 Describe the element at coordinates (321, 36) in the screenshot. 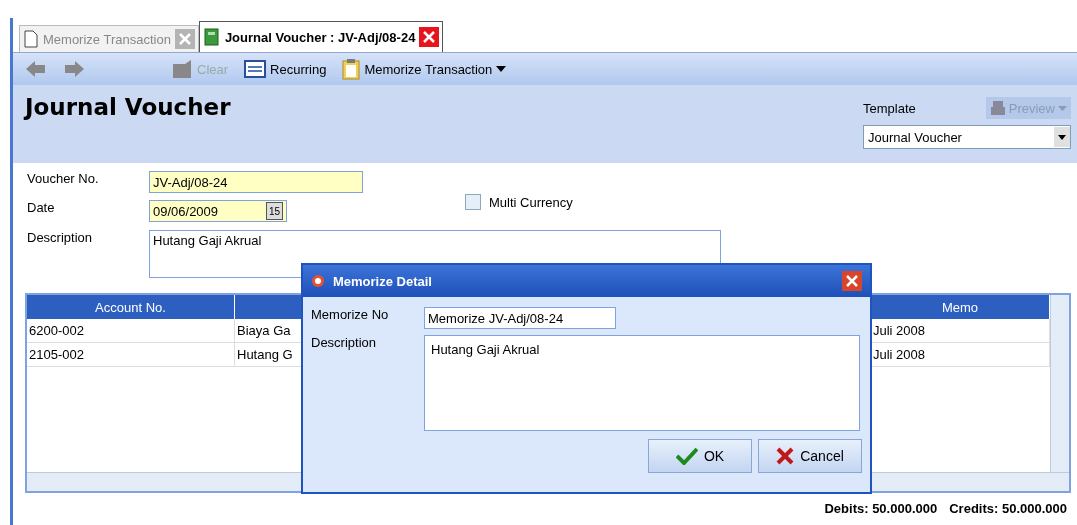

I see `document-tab: Journal Voucher : JV-Adj/08-24` at that location.